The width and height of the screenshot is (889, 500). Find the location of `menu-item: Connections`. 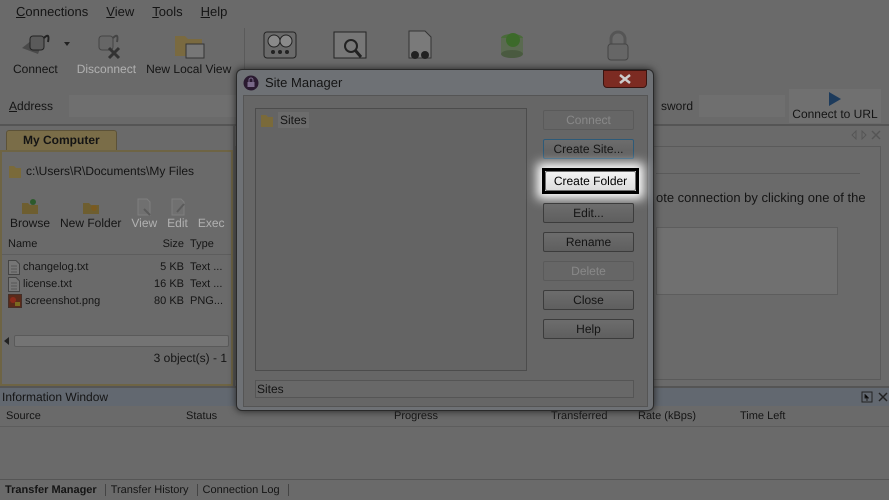

menu-item: Connections is located at coordinates (52, 12).